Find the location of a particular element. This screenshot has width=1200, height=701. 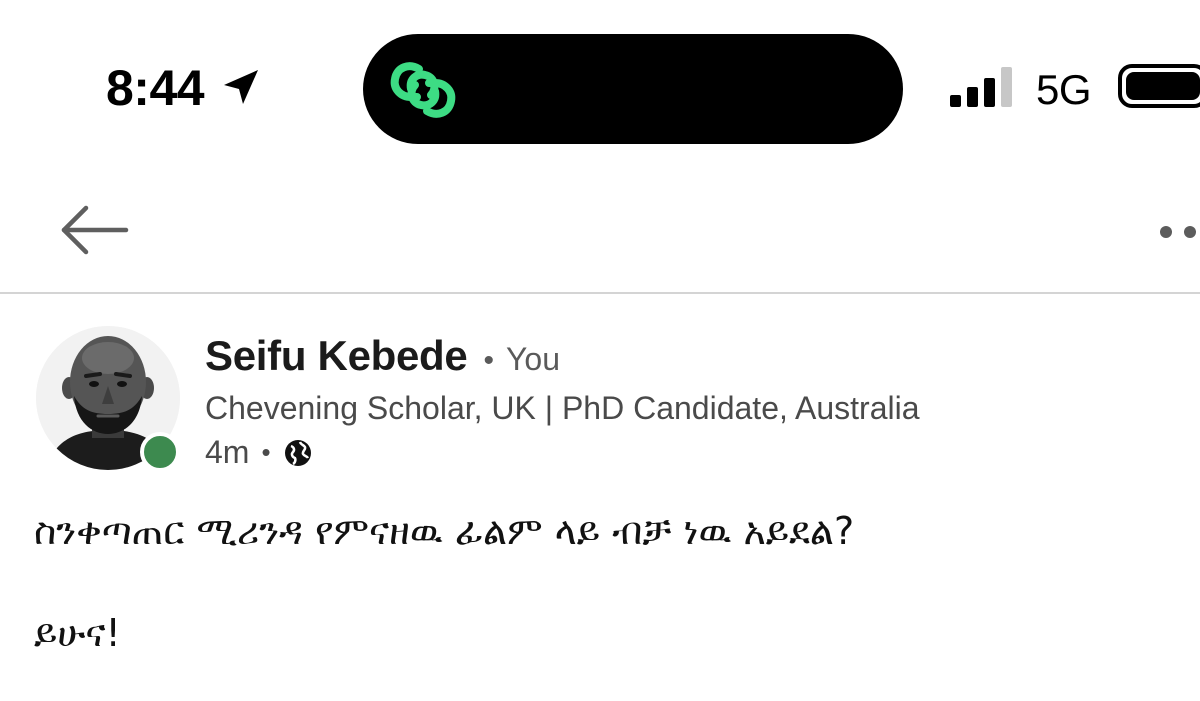

globe-icon is located at coordinates (297, 452).